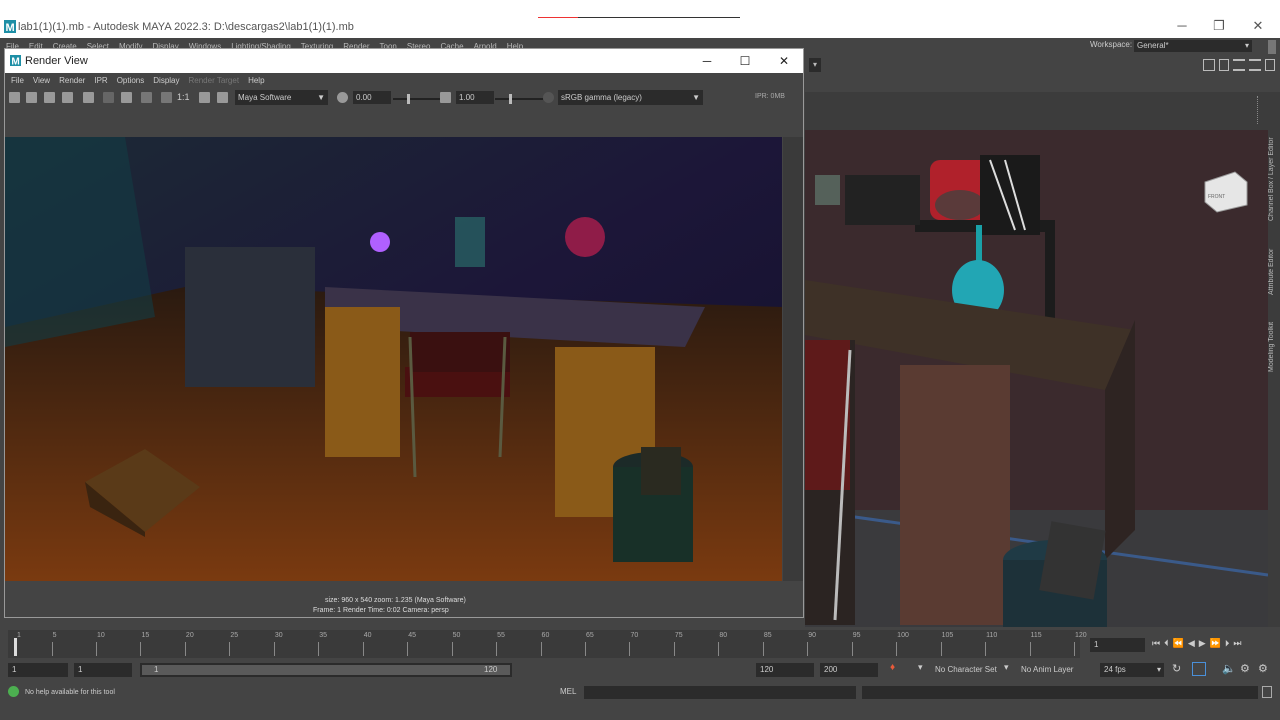 Image resolution: width=1280 pixels, height=720 pixels. What do you see at coordinates (342, 97) in the screenshot?
I see `reset-exposure-icon` at bounding box center [342, 97].